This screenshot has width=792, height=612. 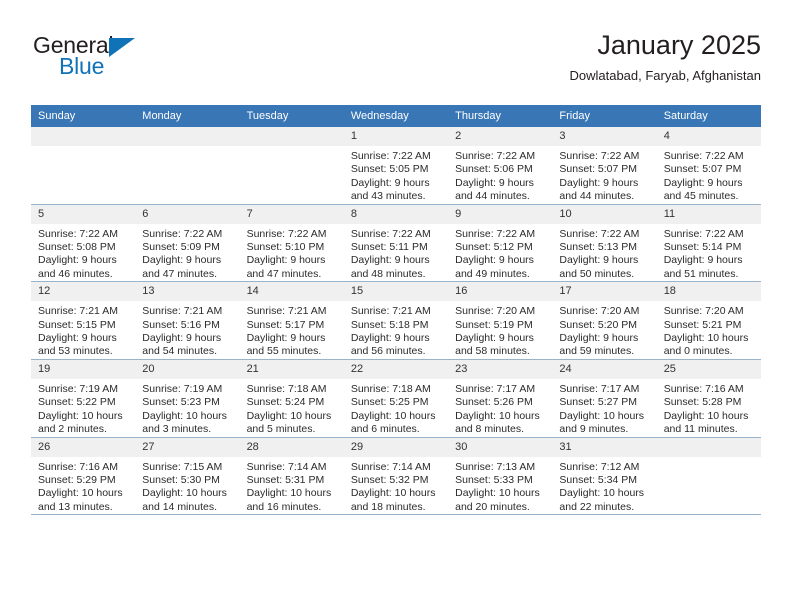 What do you see at coordinates (389, 169) in the screenshot?
I see `sunset-text: Sunset: 5:05 PM` at bounding box center [389, 169].